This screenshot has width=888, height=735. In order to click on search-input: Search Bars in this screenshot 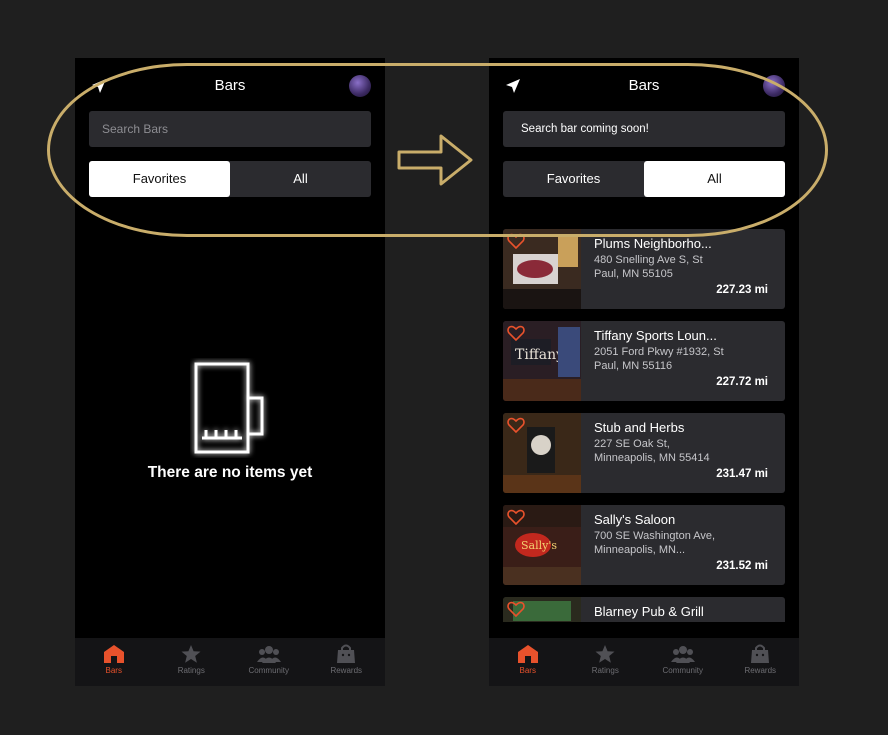, I will do `click(230, 129)`.